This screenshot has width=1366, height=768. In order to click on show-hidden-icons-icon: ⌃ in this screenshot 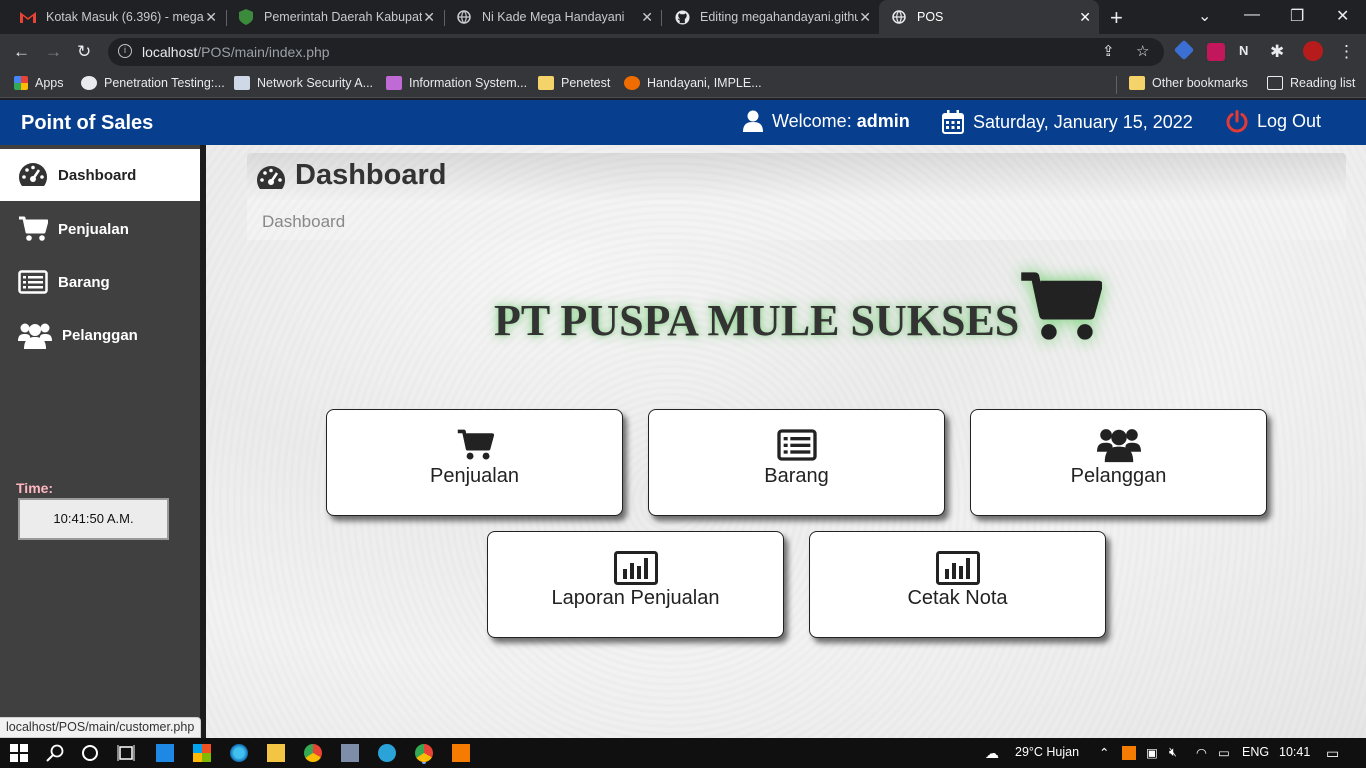, I will do `click(1104, 752)`.